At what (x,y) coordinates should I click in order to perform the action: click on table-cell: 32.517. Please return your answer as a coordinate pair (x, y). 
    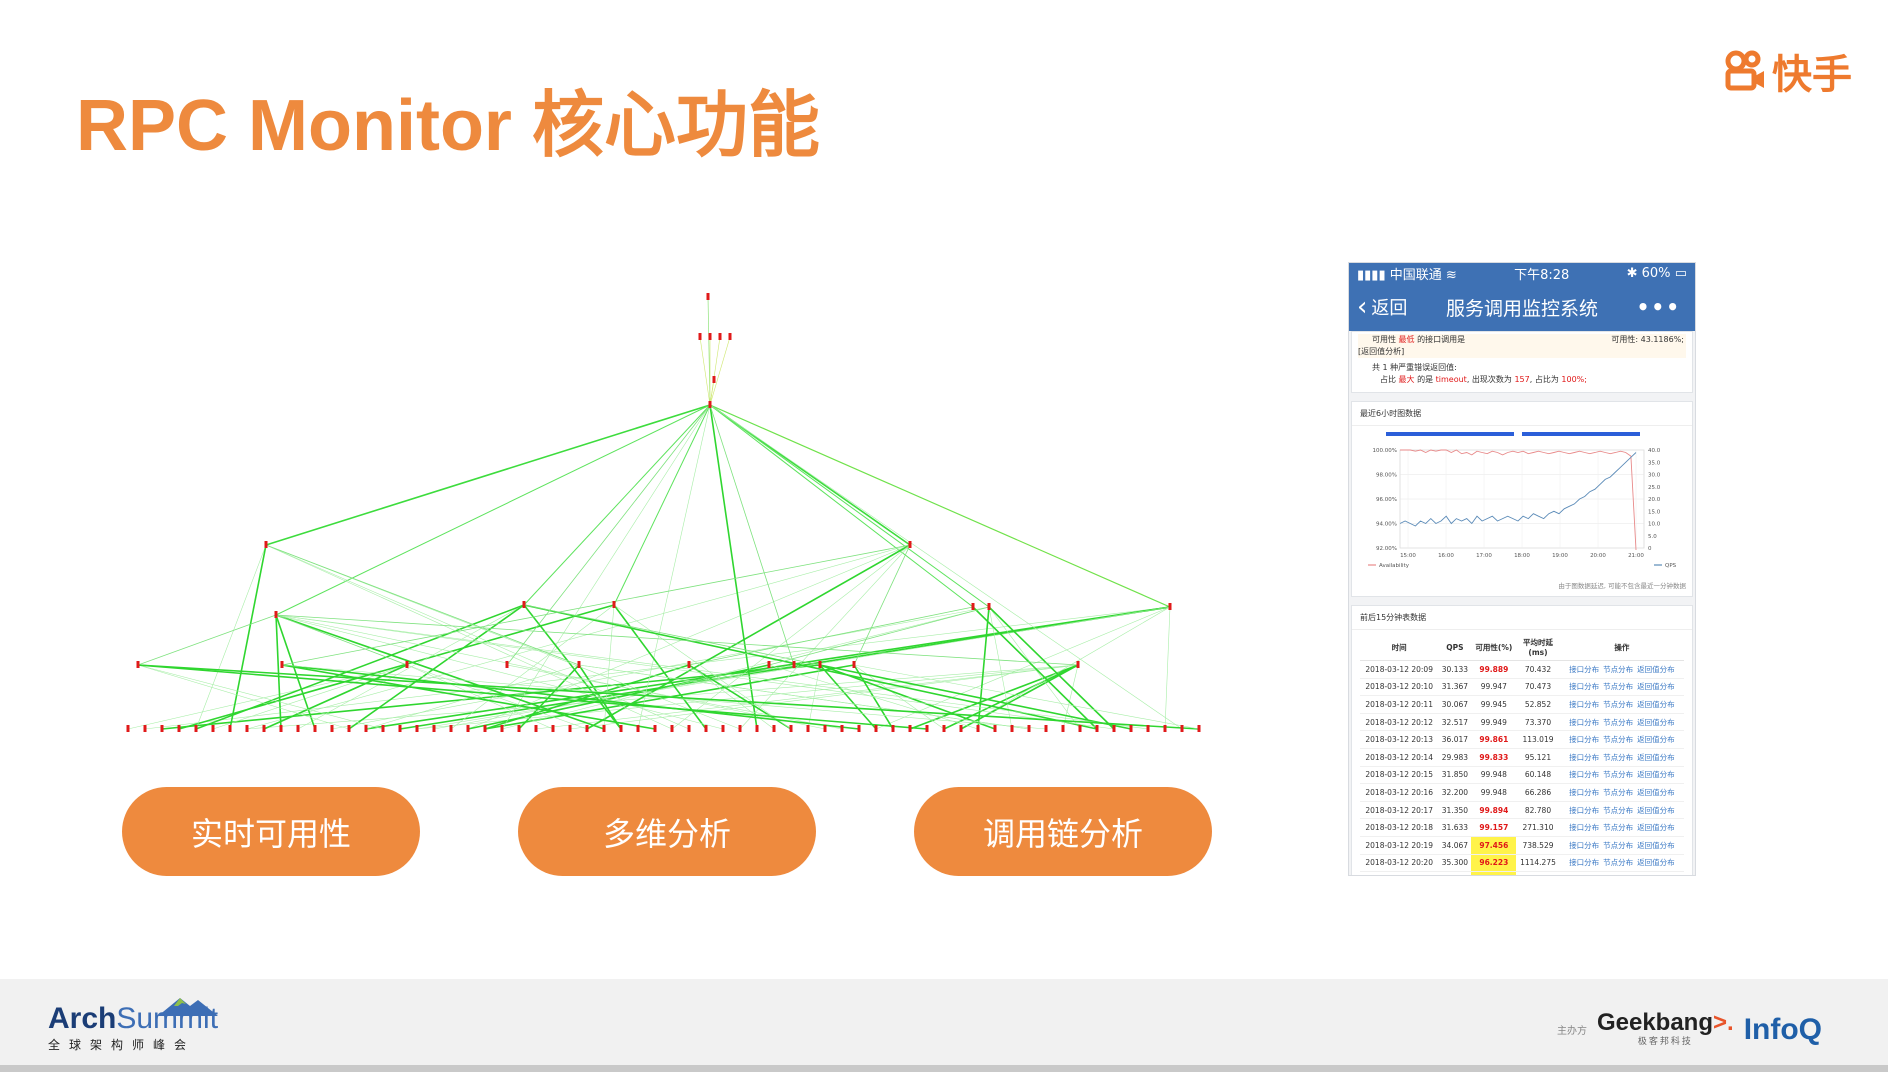
    Looking at the image, I should click on (1455, 722).